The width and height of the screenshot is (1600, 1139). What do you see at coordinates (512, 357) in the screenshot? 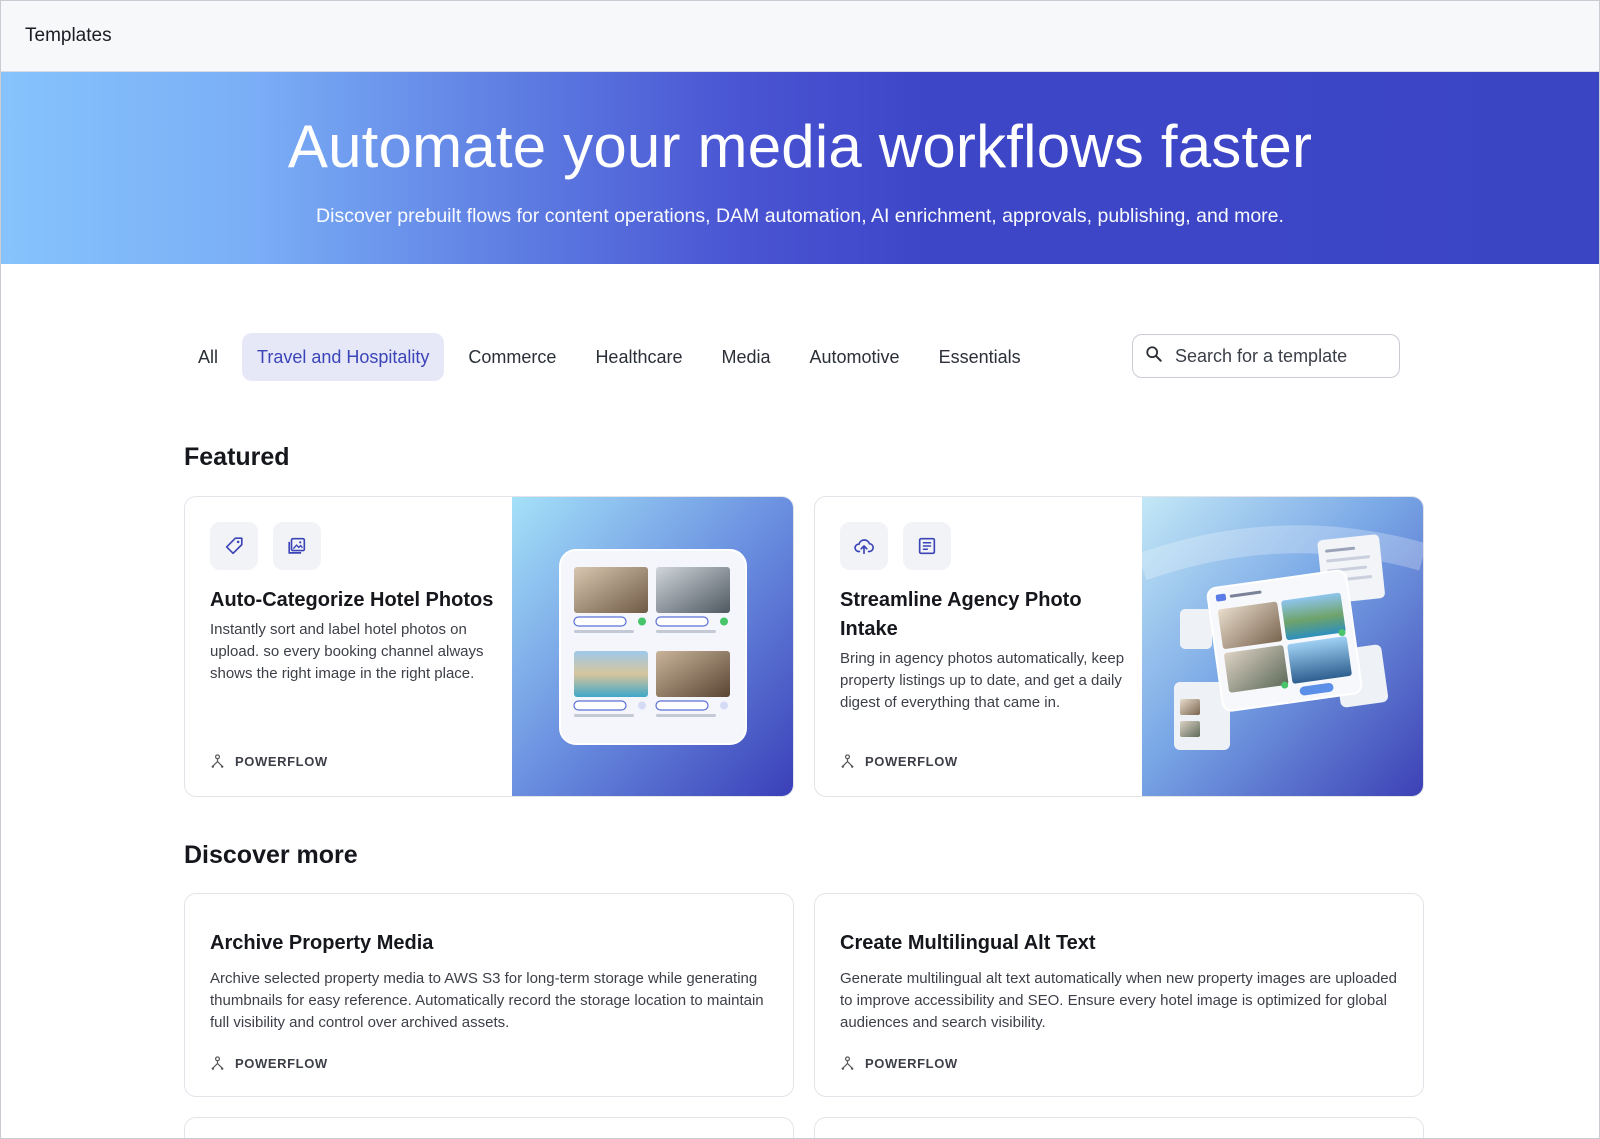
I see `tab-commerce: Commerce` at bounding box center [512, 357].